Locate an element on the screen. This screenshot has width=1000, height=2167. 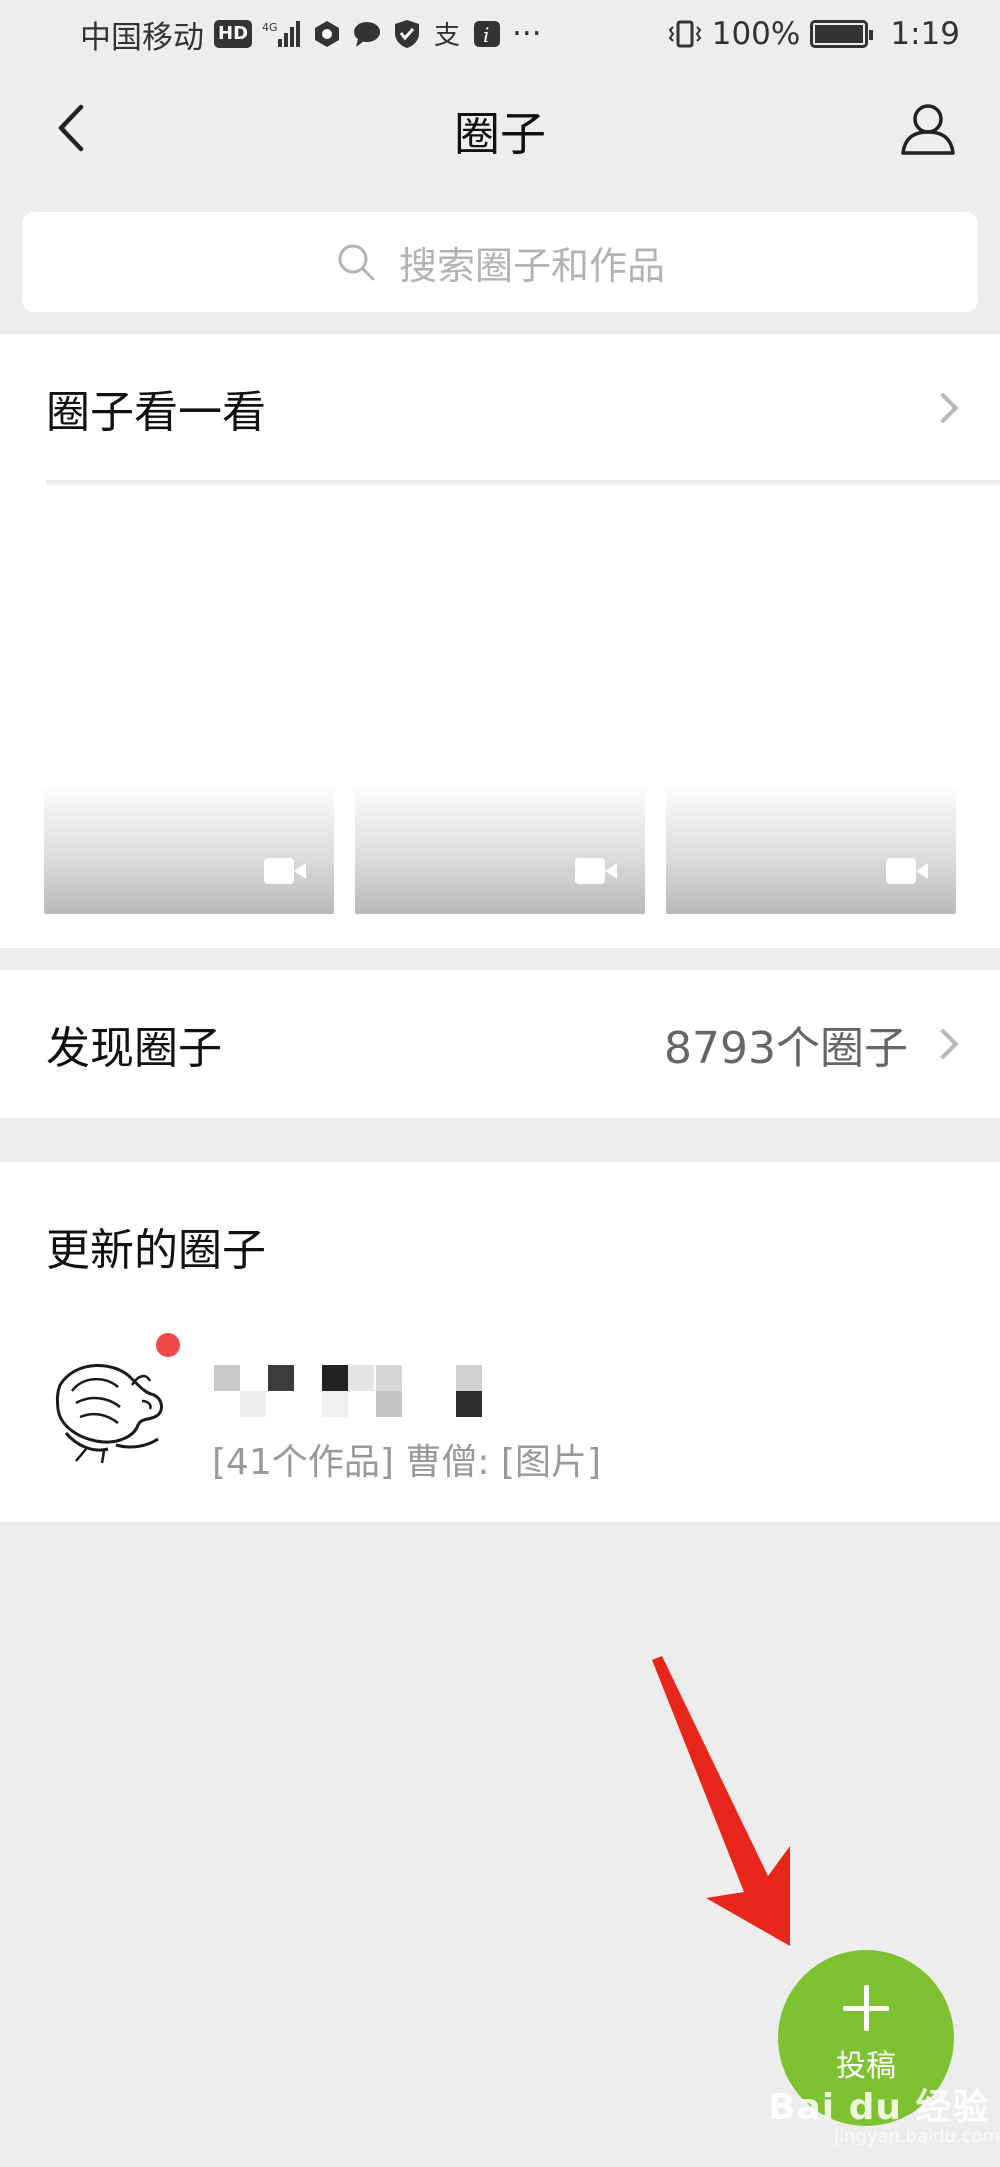
battery-percent: 100% is located at coordinates (756, 34).